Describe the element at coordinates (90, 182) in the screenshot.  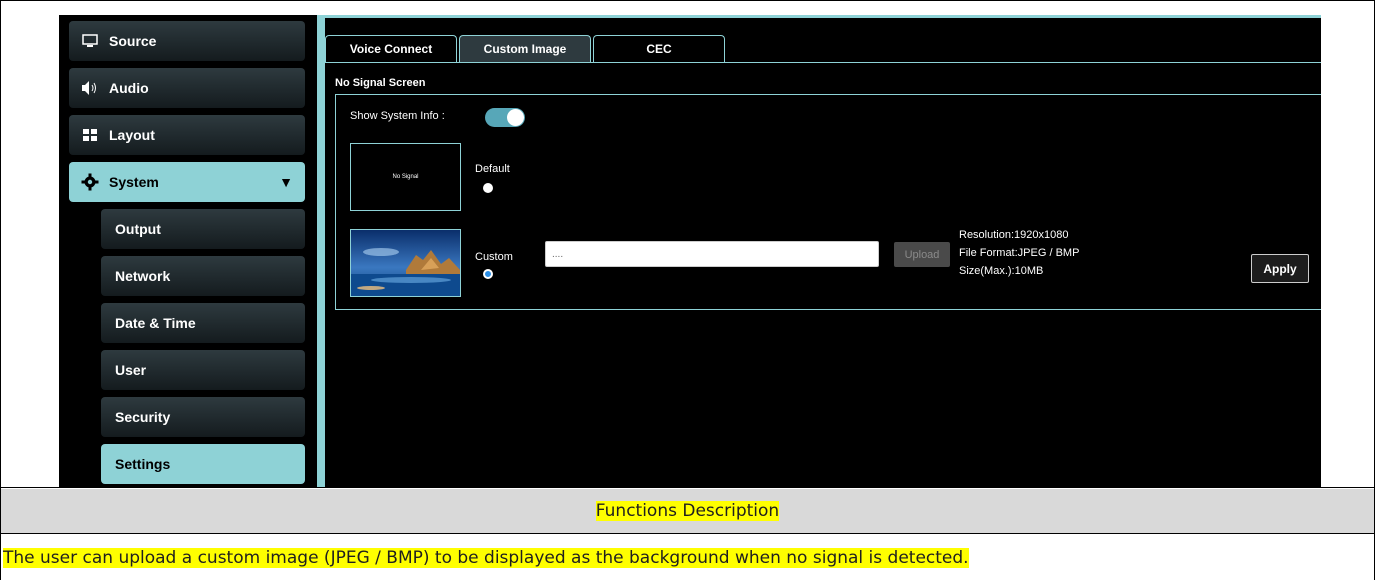
I see `gear-icon` at that location.